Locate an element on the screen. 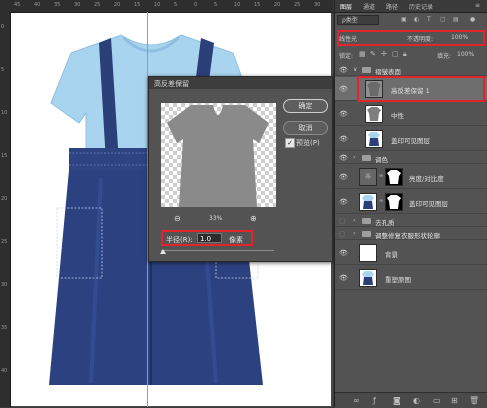 This screenshot has height=408, width=487. opacity-value: 100% is located at coordinates (459, 37).